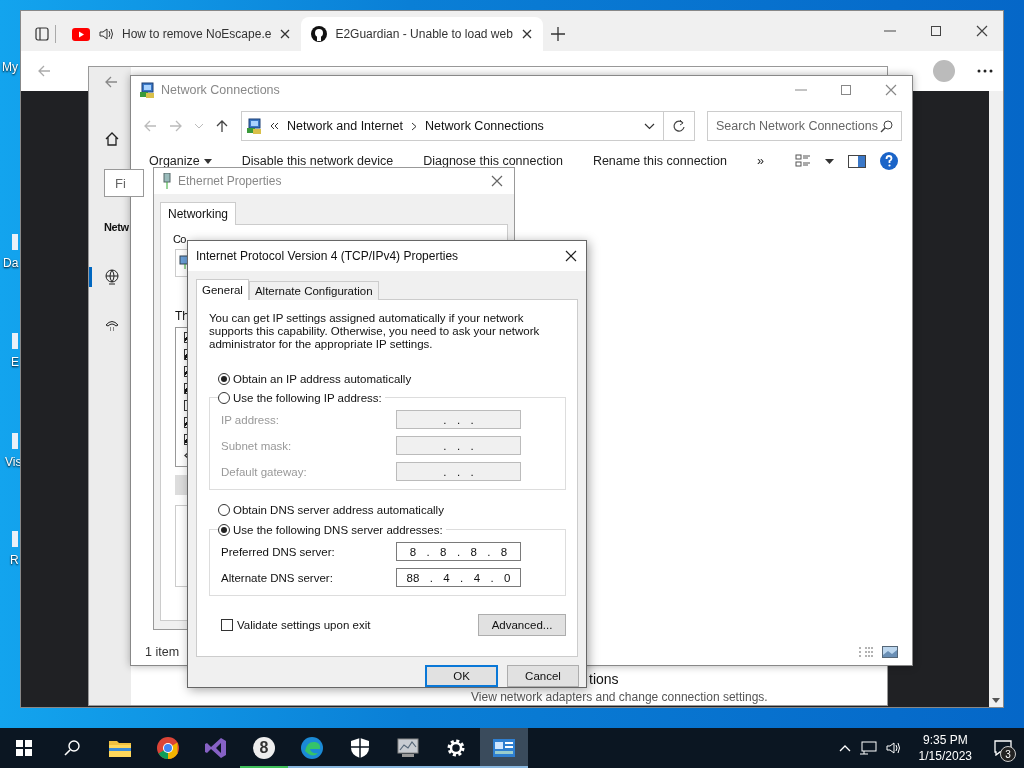  I want to click on view-options-icon, so click(803, 161).